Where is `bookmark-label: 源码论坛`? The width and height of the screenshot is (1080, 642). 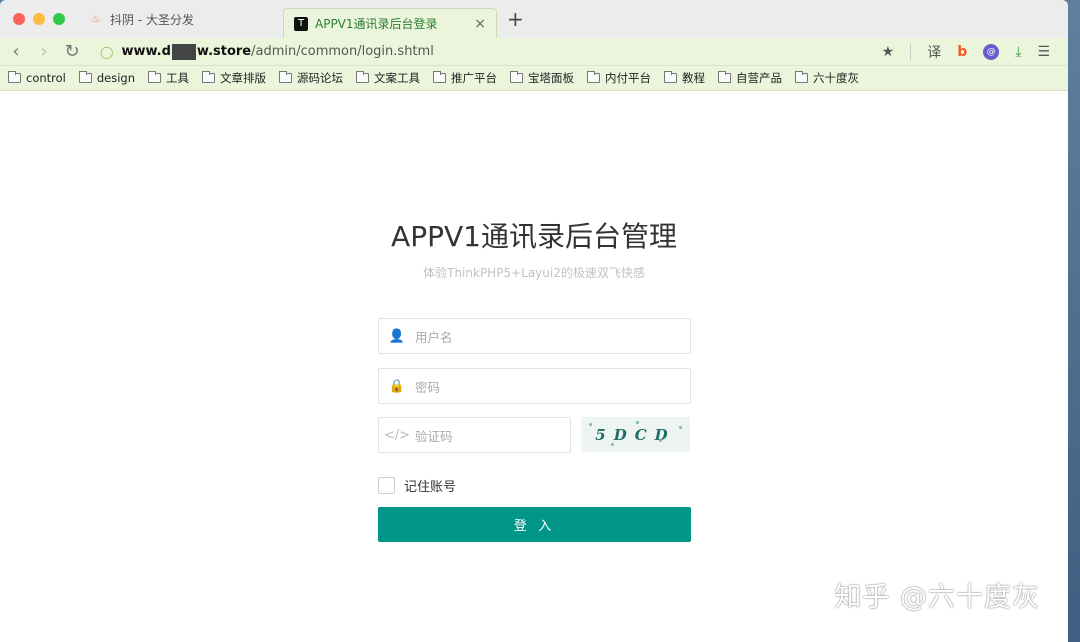
bookmark-label: 源码论坛 is located at coordinates (320, 78).